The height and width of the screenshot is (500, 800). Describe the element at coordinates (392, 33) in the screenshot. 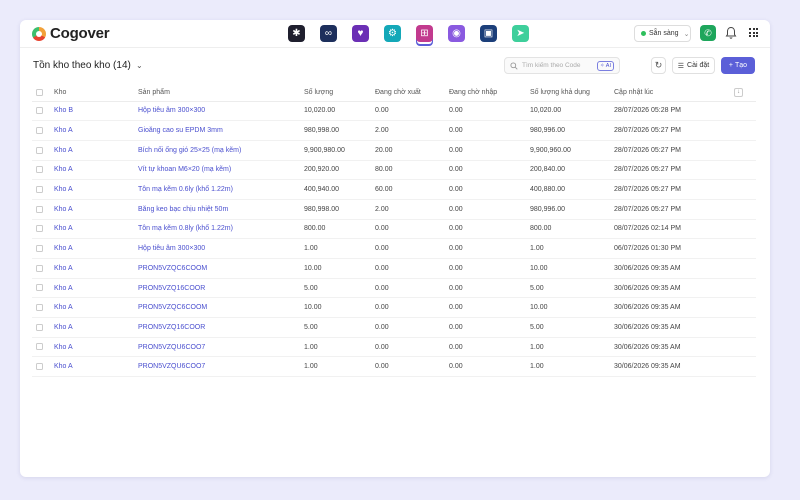

I see `gear-icon: ⚙` at that location.